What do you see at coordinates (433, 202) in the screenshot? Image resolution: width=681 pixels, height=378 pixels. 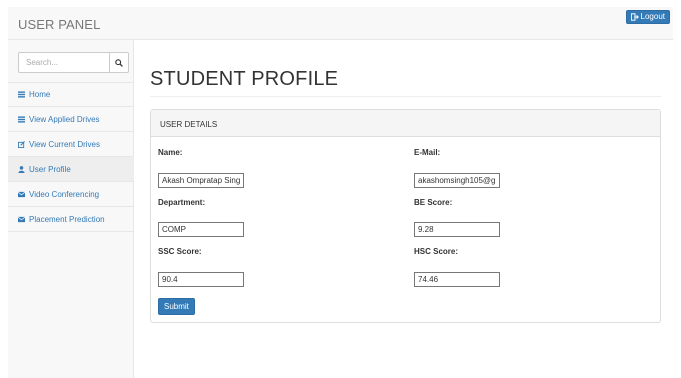 I see `be-score-label: BE Score:` at bounding box center [433, 202].